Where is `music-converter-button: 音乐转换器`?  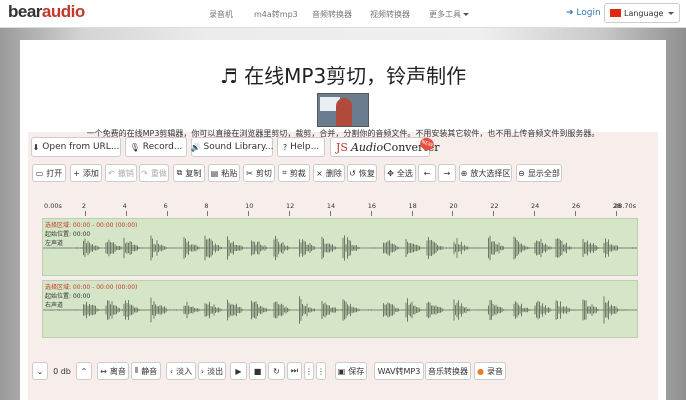
music-converter-button: 音乐转换器 is located at coordinates (448, 371).